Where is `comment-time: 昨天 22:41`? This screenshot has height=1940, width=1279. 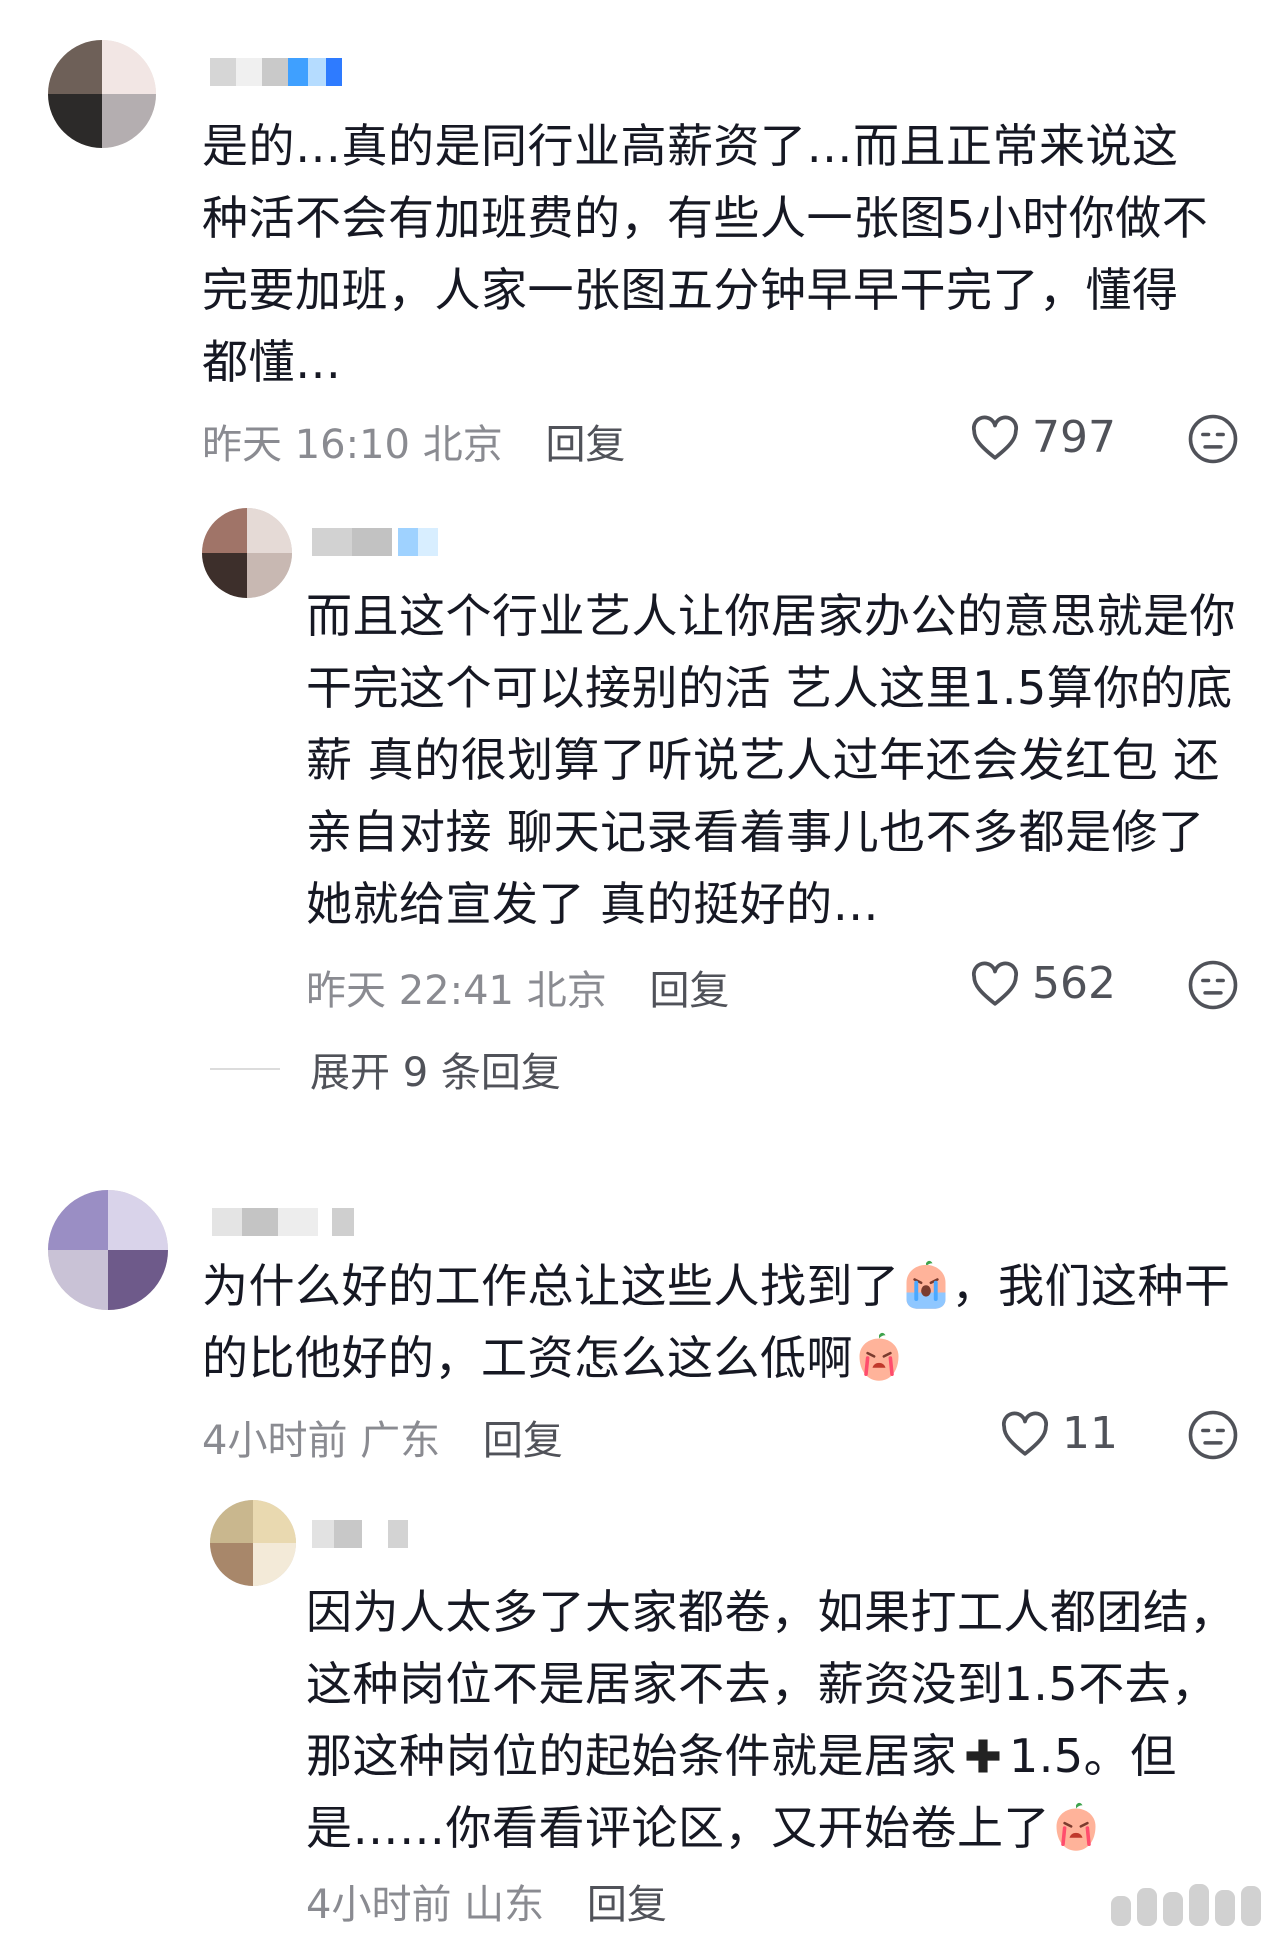 comment-time: 昨天 22:41 is located at coordinates (410, 991).